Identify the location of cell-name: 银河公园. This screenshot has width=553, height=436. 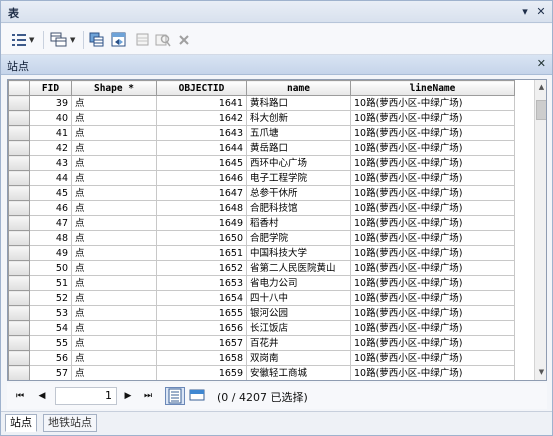
(298, 313).